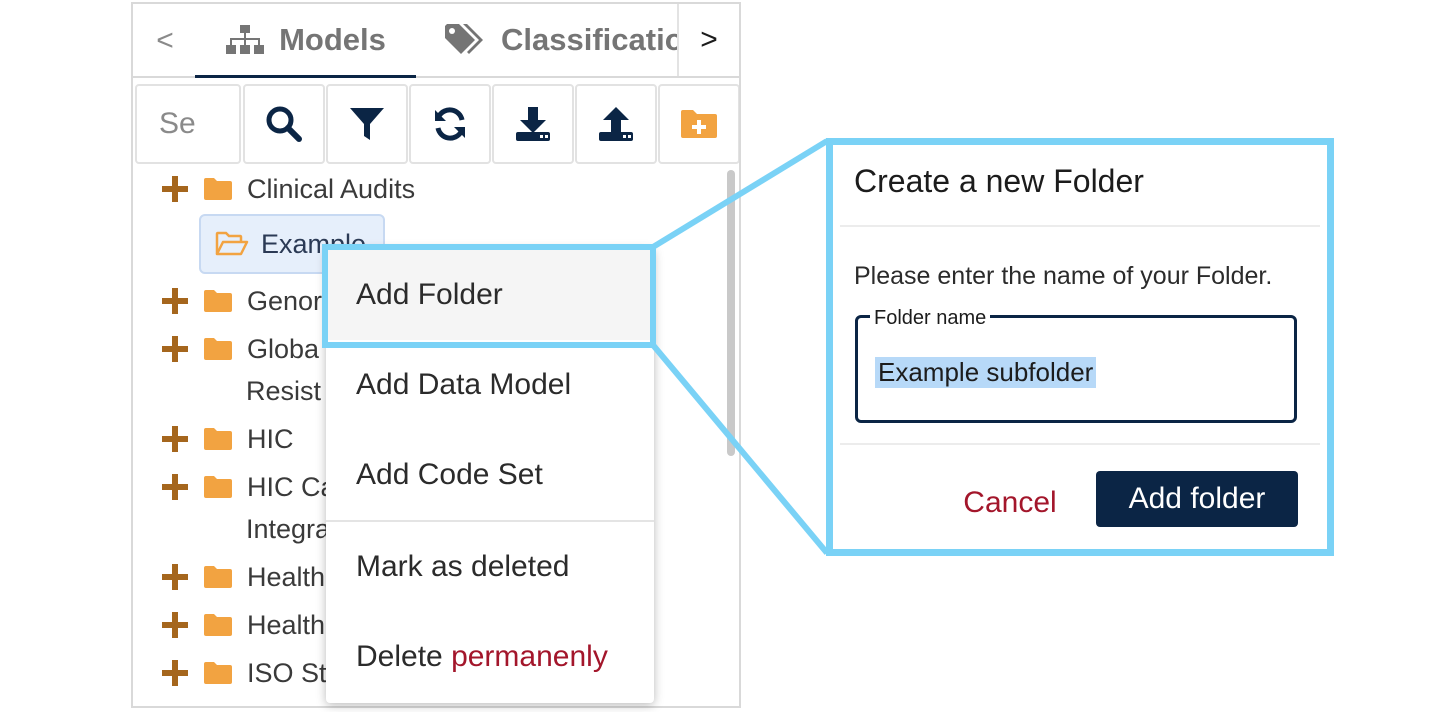 The height and width of the screenshot is (712, 1454). What do you see at coordinates (1197, 499) in the screenshot?
I see `add-folder-submit-button: Add folder` at bounding box center [1197, 499].